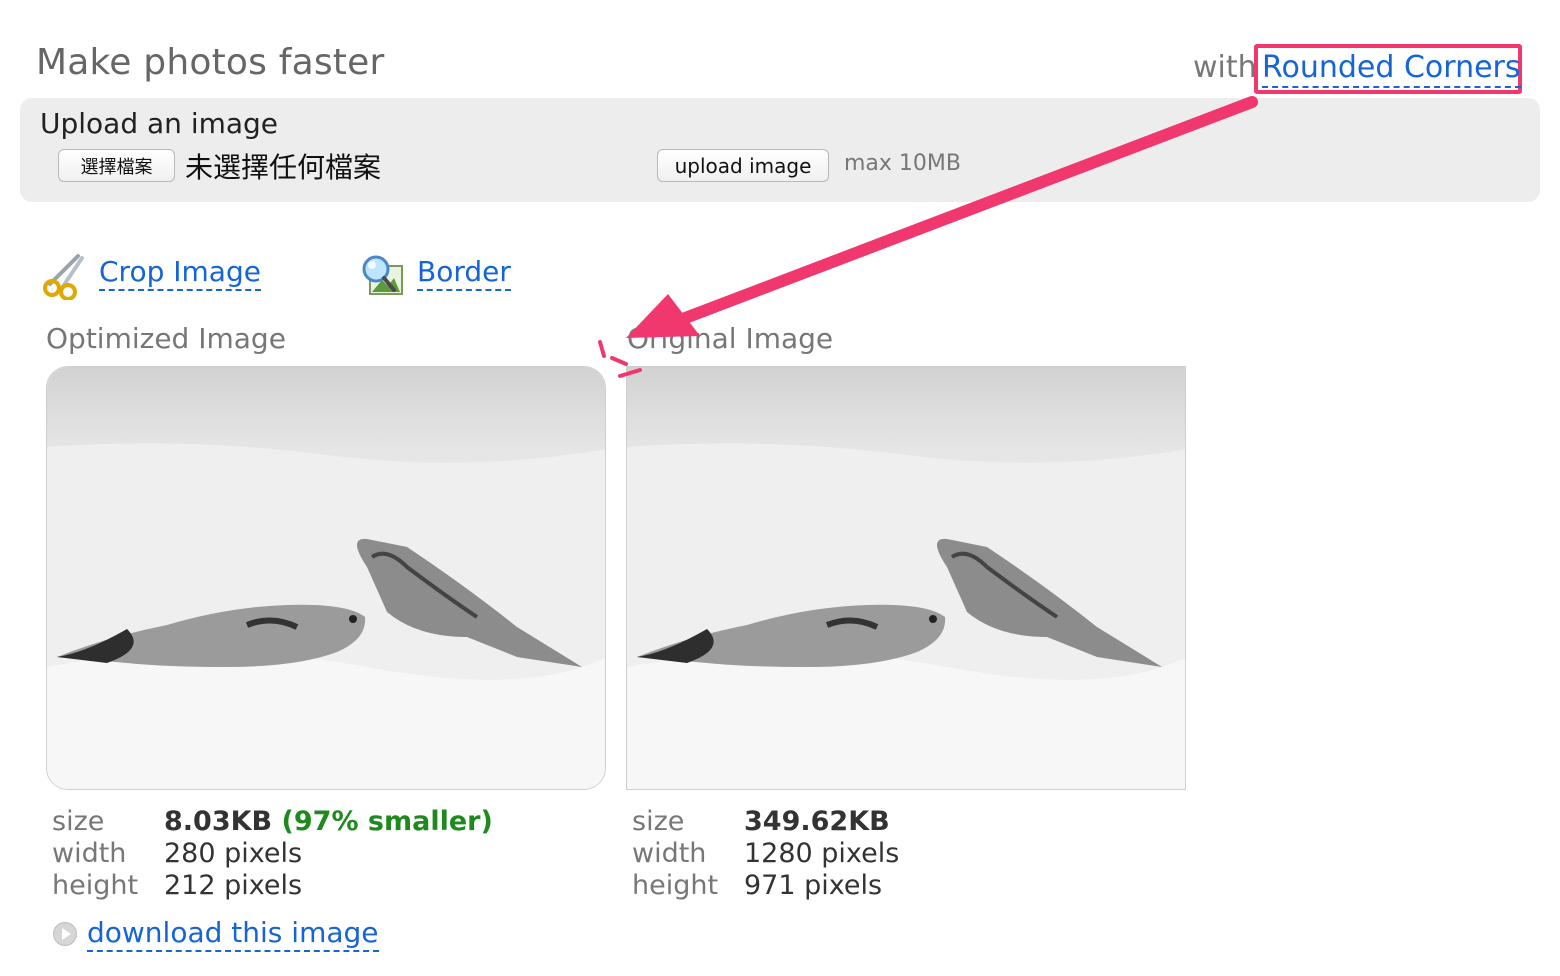 The width and height of the screenshot is (1560, 976). What do you see at coordinates (233, 885) in the screenshot?
I see `height-value: 212 pixels` at bounding box center [233, 885].